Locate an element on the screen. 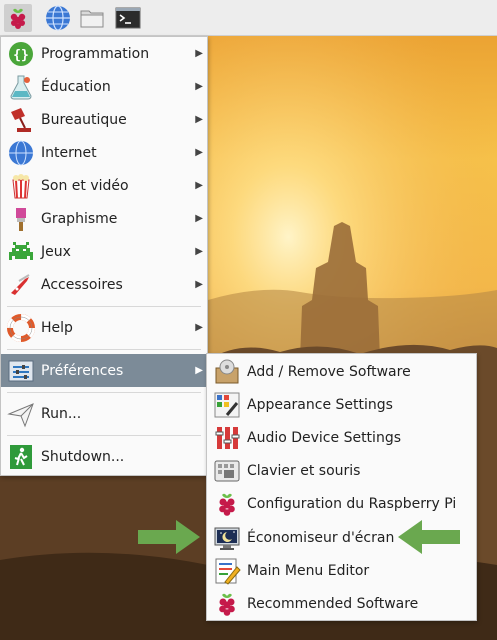 Image resolution: width=497 pixels, height=640 pixels. help-lifebuoy-icon is located at coordinates (21, 327).